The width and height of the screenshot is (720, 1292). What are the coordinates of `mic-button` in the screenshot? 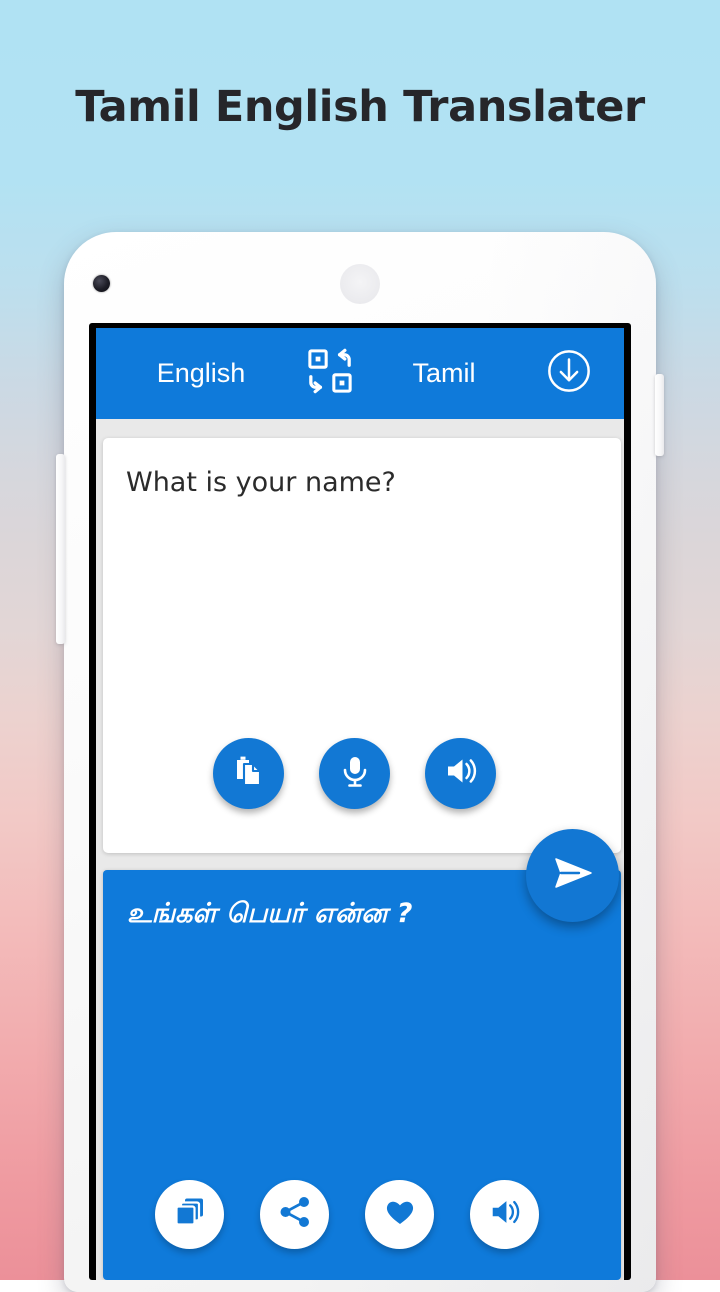 It's located at (354, 773).